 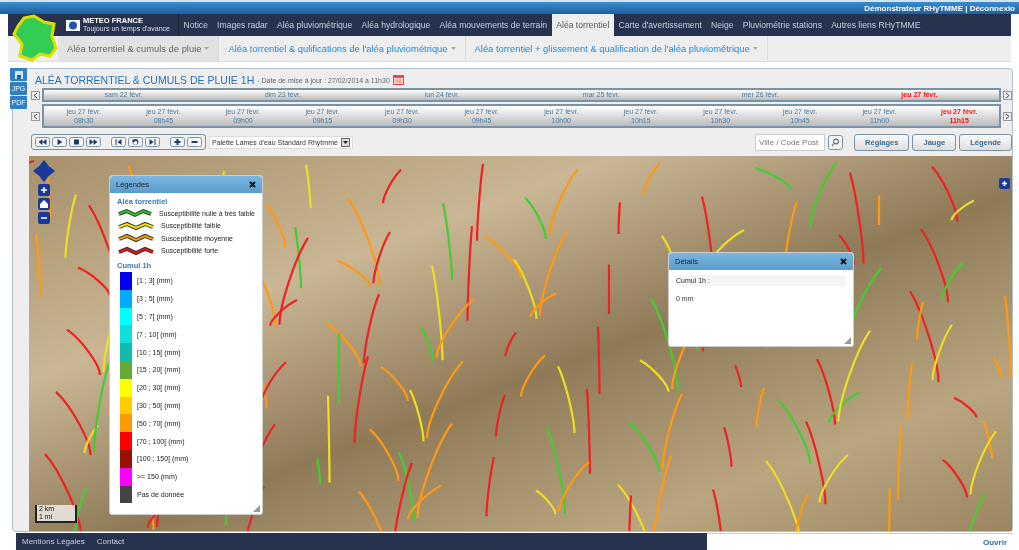 I want to click on rewind-icon, so click(x=42, y=142).